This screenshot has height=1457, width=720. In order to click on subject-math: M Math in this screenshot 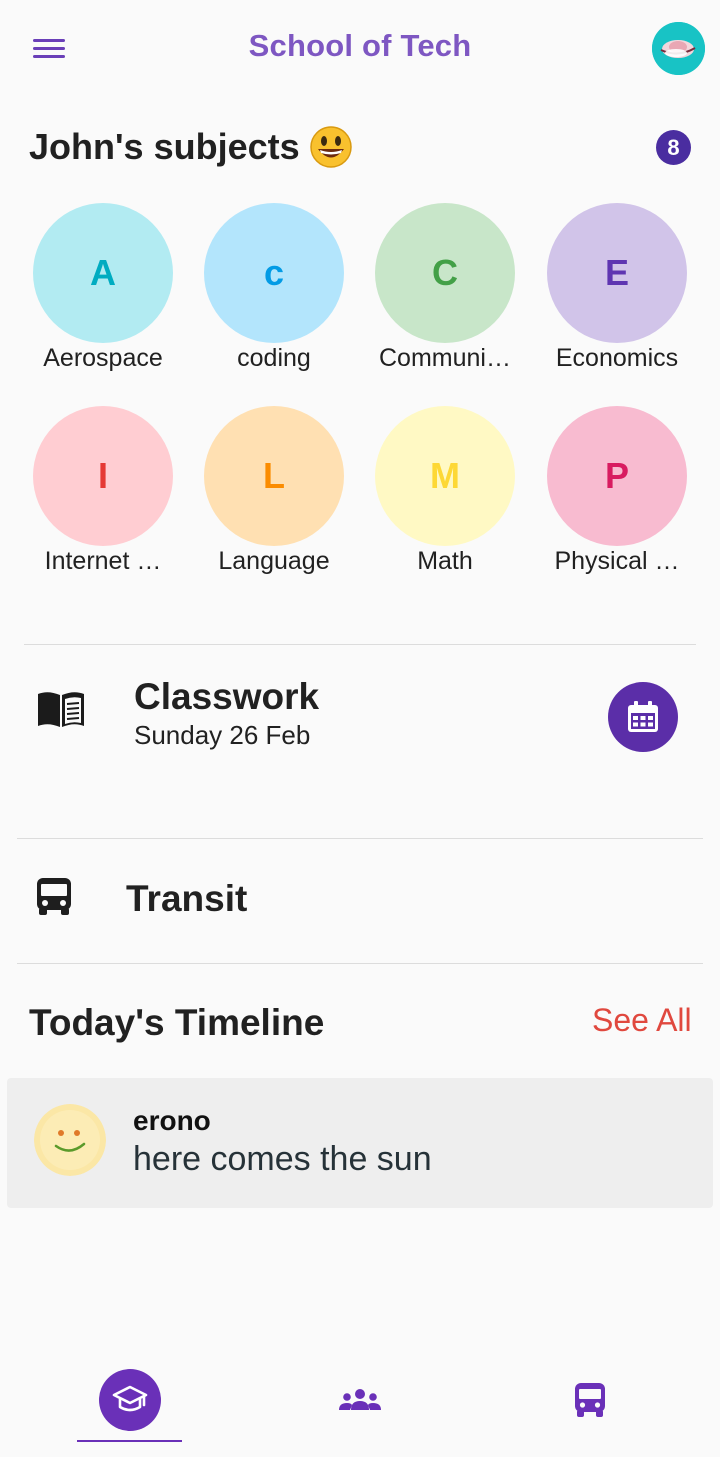, I will do `click(445, 501)`.